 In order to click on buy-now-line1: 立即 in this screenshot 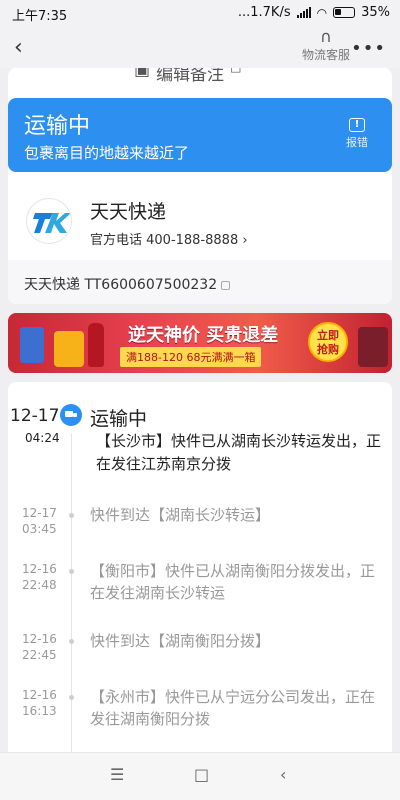, I will do `click(328, 335)`.